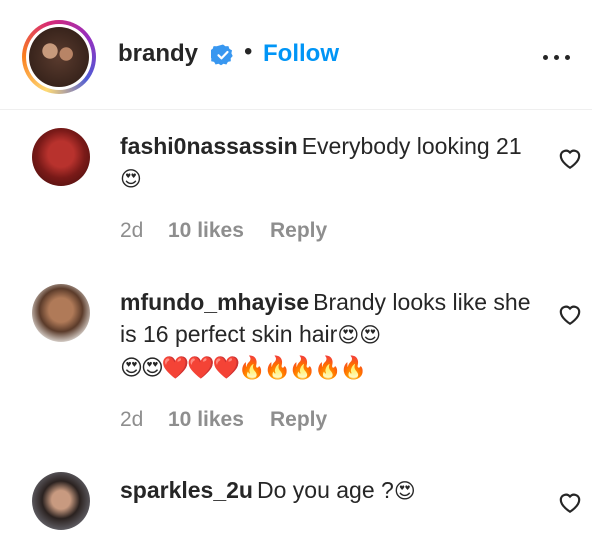  Describe the element at coordinates (325, 490) in the screenshot. I see `comment-text: Do you age ?` at that location.